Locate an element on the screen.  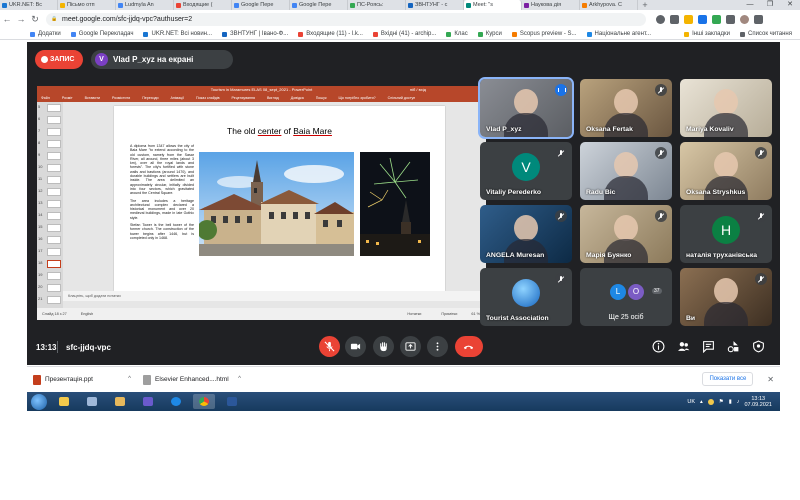
browser-tab: Ludmyla An is located at coordinates (145, 5).